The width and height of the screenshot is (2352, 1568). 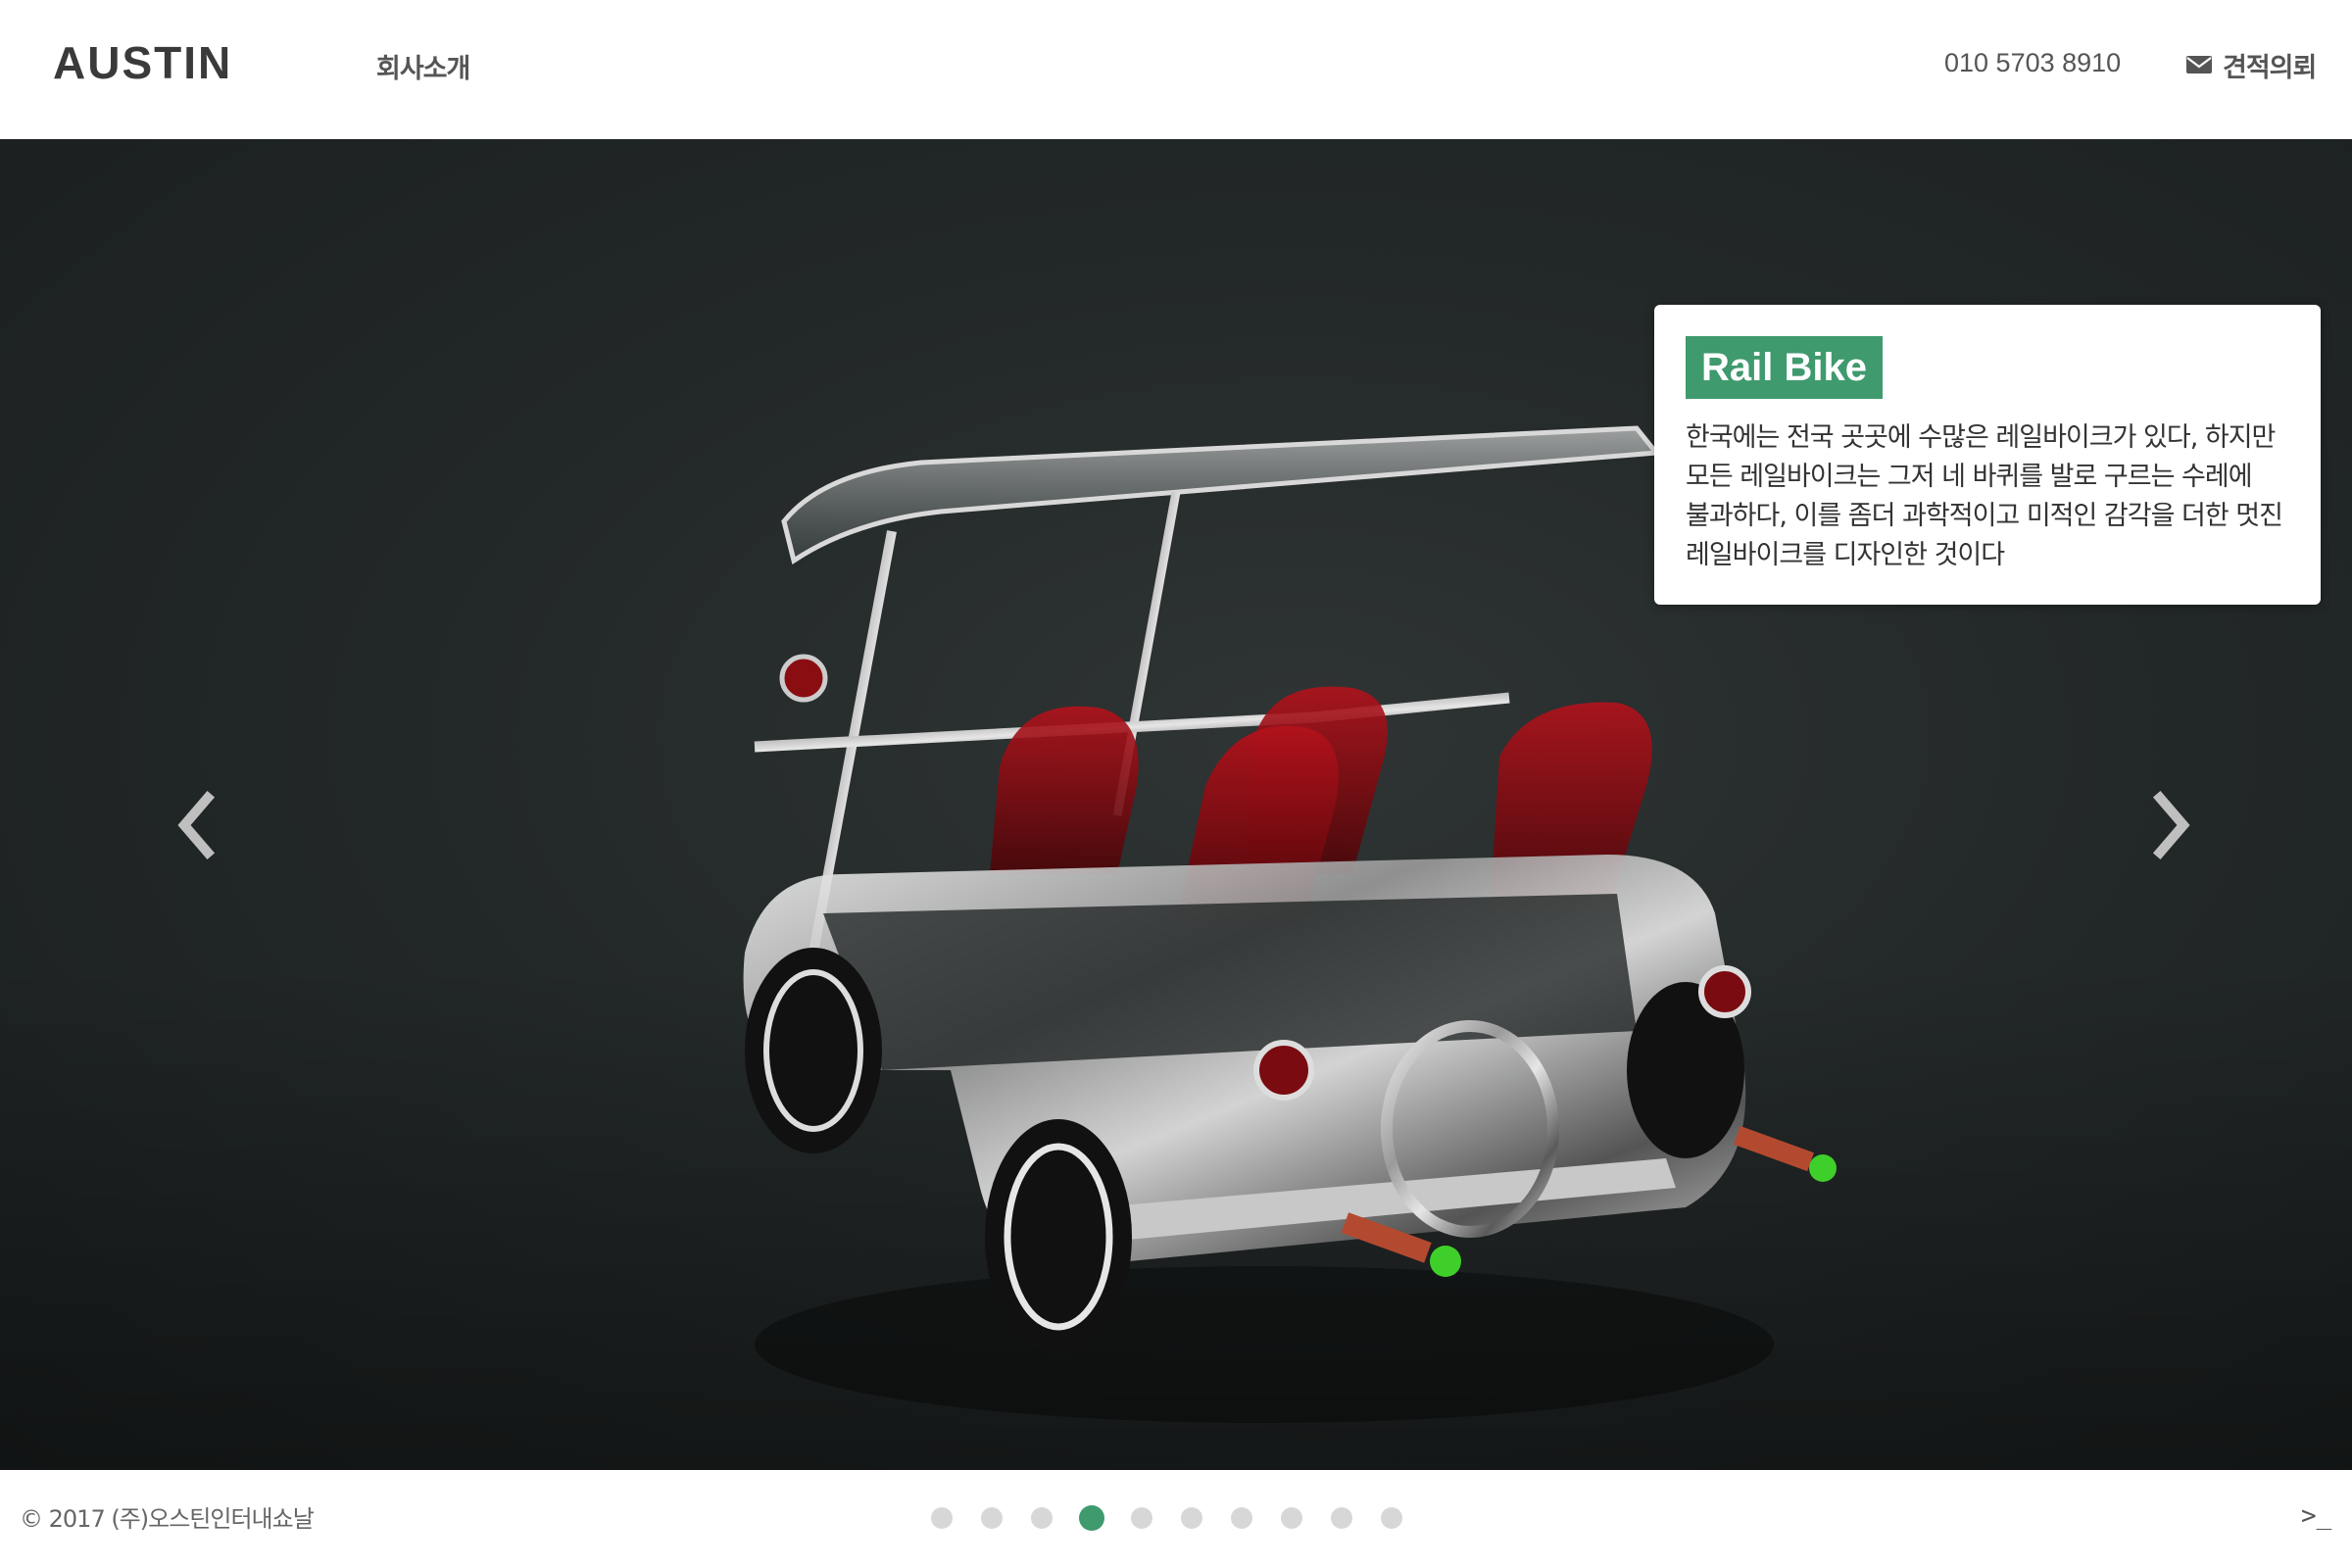 What do you see at coordinates (1784, 367) in the screenshot?
I see `slide-title: Rail Bike` at bounding box center [1784, 367].